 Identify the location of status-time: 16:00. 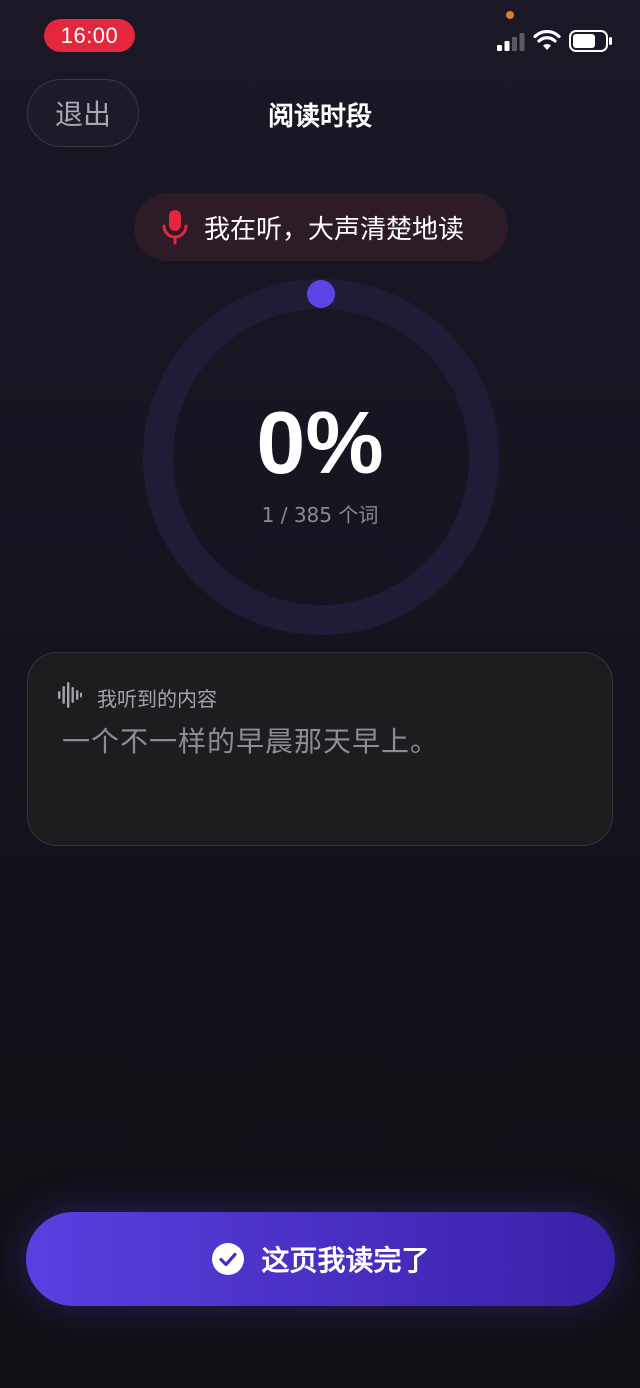
(89, 35).